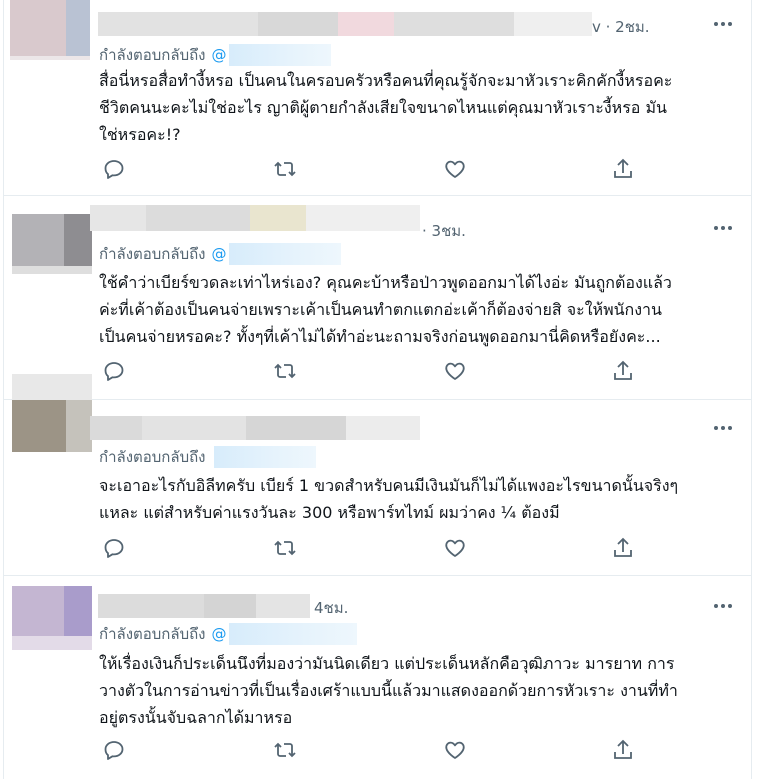 Image resolution: width=765 pixels, height=779 pixels. I want to click on tweet-text-line: อยู่ตรงนั้นจับฉลากได้มาหรอ, so click(196, 717).